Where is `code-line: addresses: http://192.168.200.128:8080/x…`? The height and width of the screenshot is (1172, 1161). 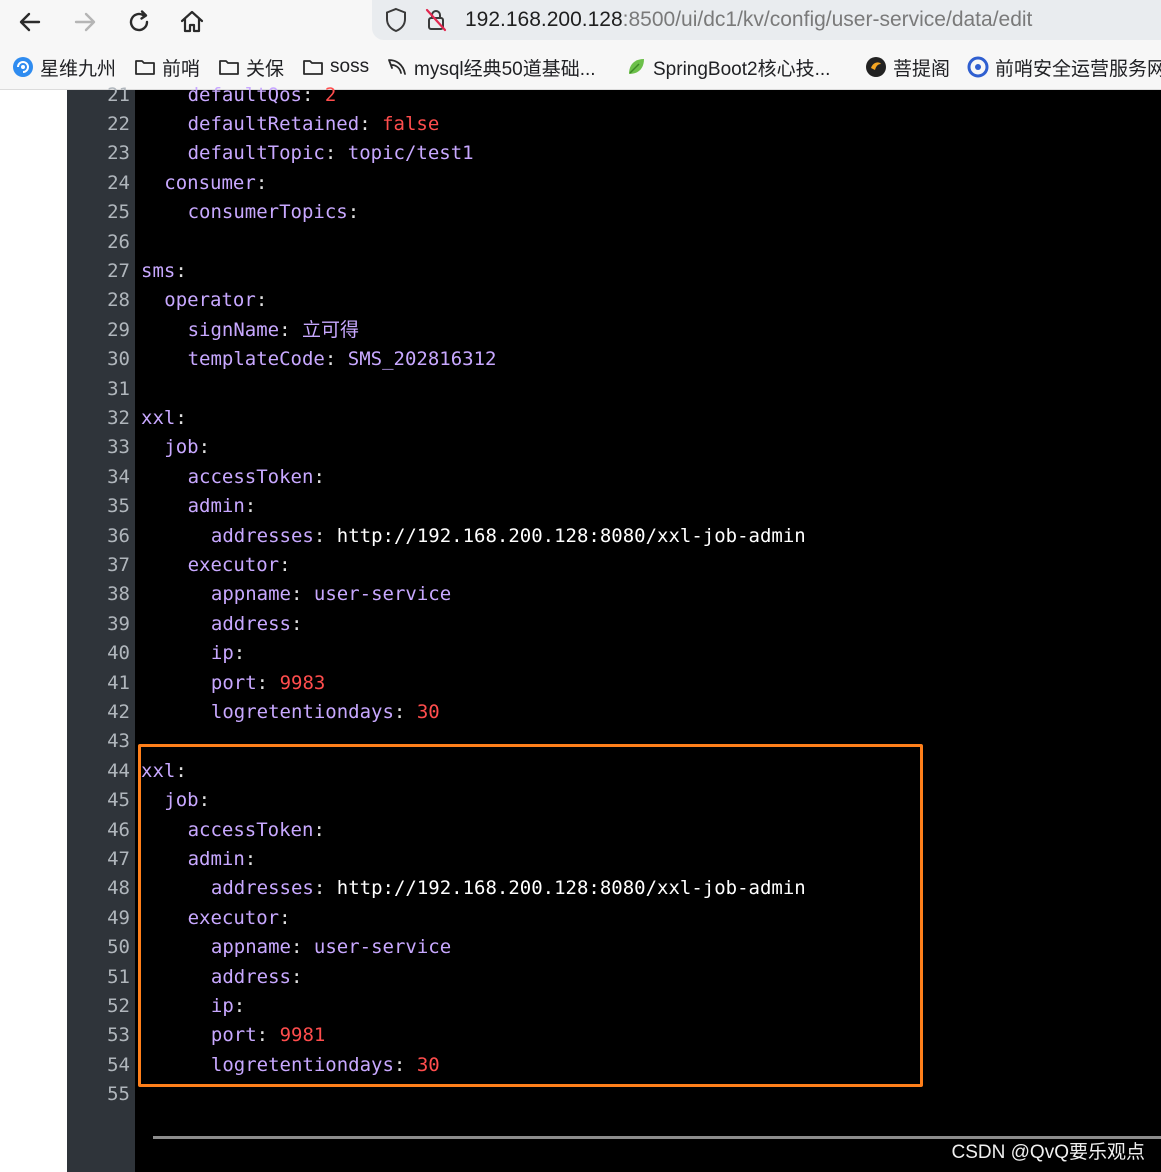 code-line: addresses: http://192.168.200.128:8080/x… is located at coordinates (508, 536).